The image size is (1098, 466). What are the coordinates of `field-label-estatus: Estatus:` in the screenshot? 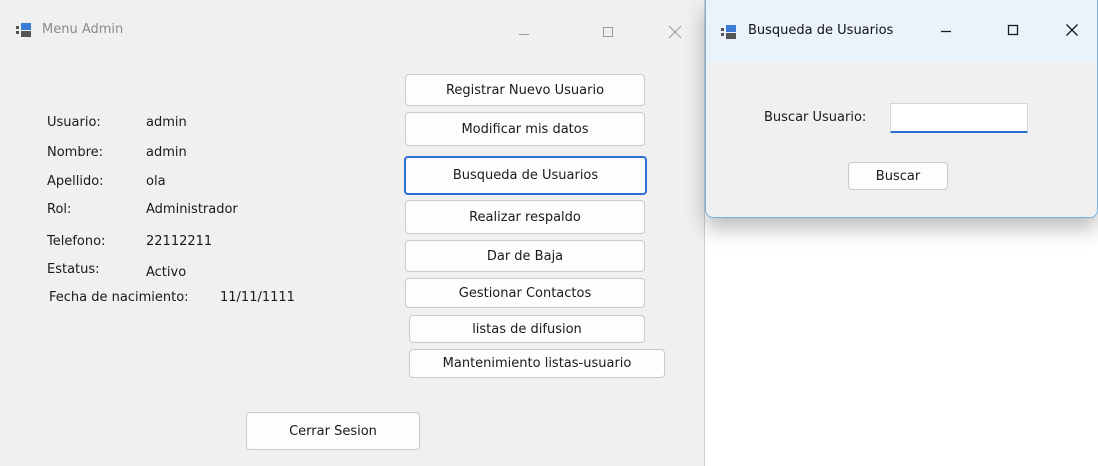 It's located at (73, 269).